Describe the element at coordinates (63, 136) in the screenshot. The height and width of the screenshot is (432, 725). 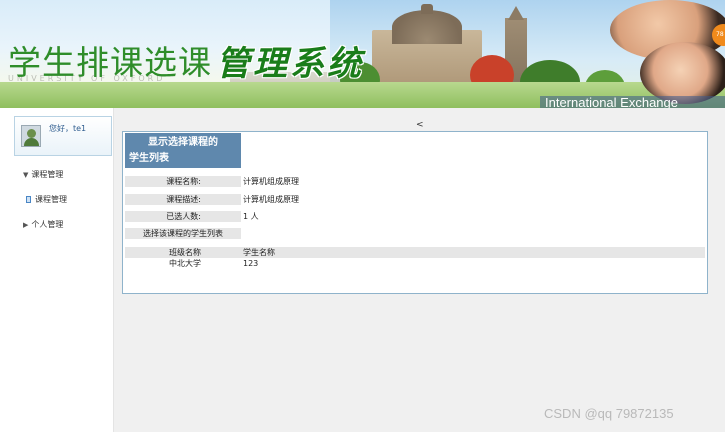
I see `user-info-box: 您好，te1` at that location.